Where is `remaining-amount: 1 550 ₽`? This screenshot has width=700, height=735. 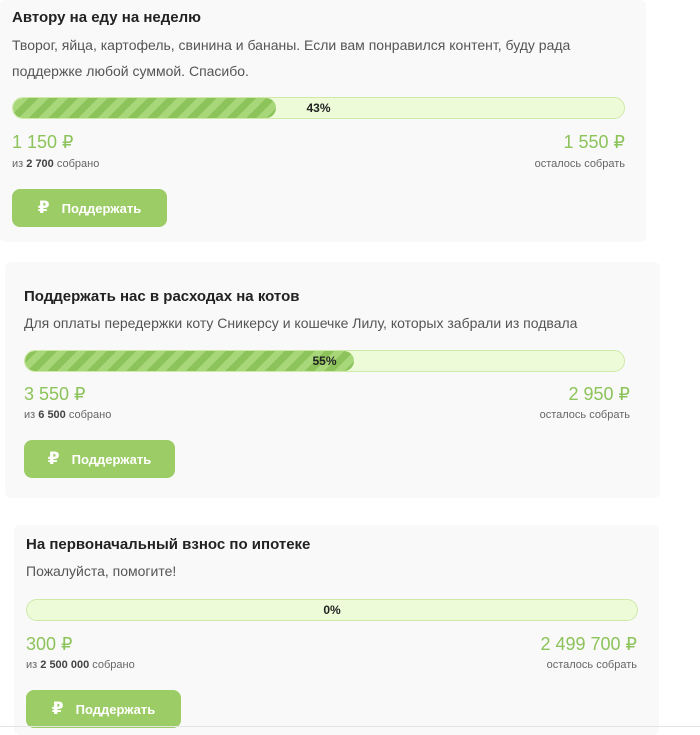
remaining-amount: 1 550 ₽ is located at coordinates (594, 142).